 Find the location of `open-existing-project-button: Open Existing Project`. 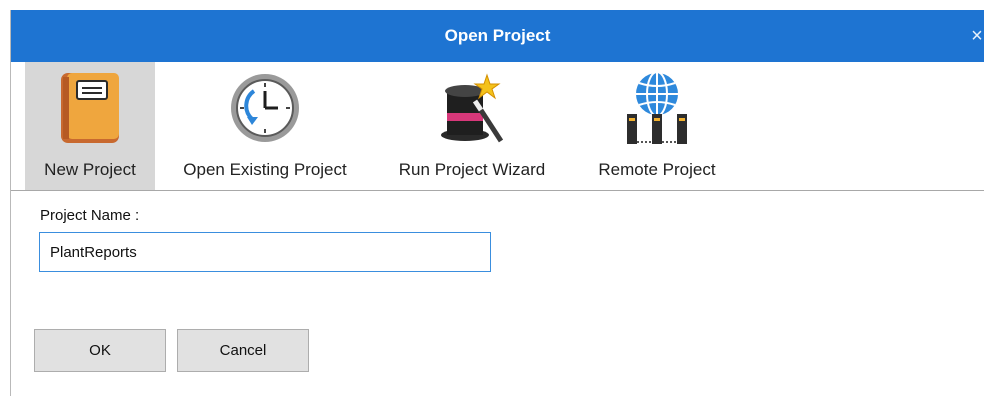

open-existing-project-button: Open Existing Project is located at coordinates (265, 126).